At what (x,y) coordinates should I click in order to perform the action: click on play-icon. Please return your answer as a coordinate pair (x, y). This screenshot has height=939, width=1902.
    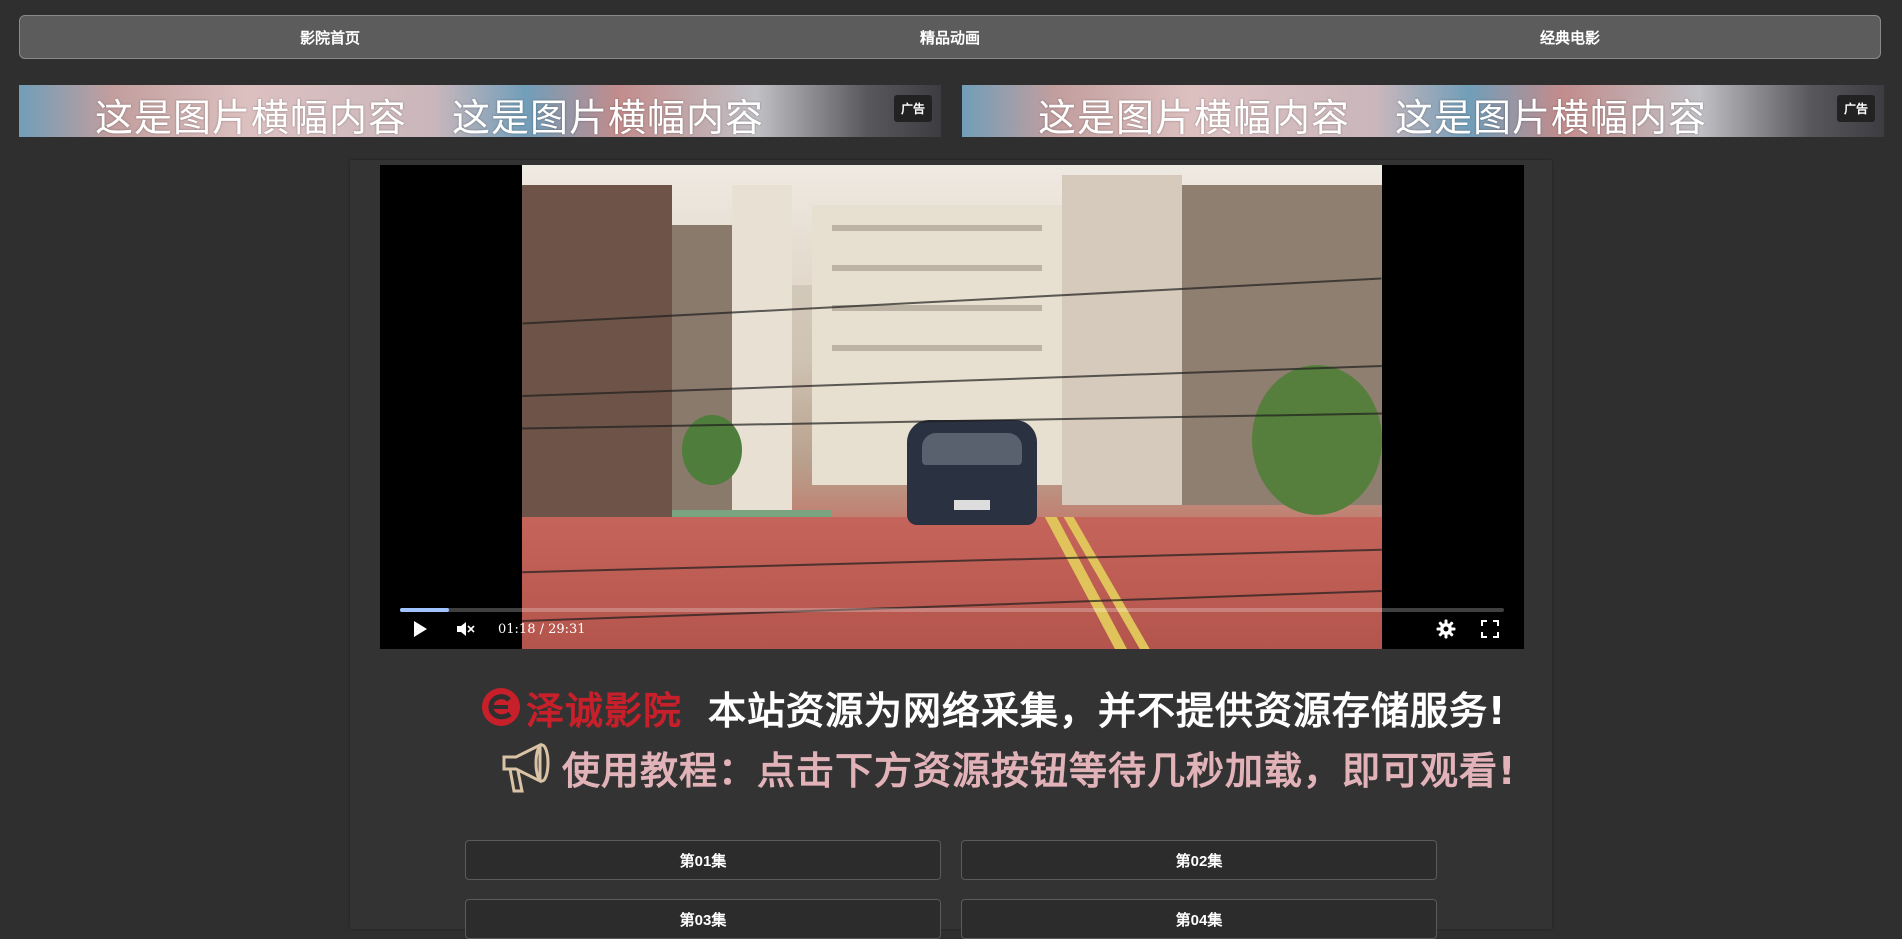
    Looking at the image, I should click on (420, 631).